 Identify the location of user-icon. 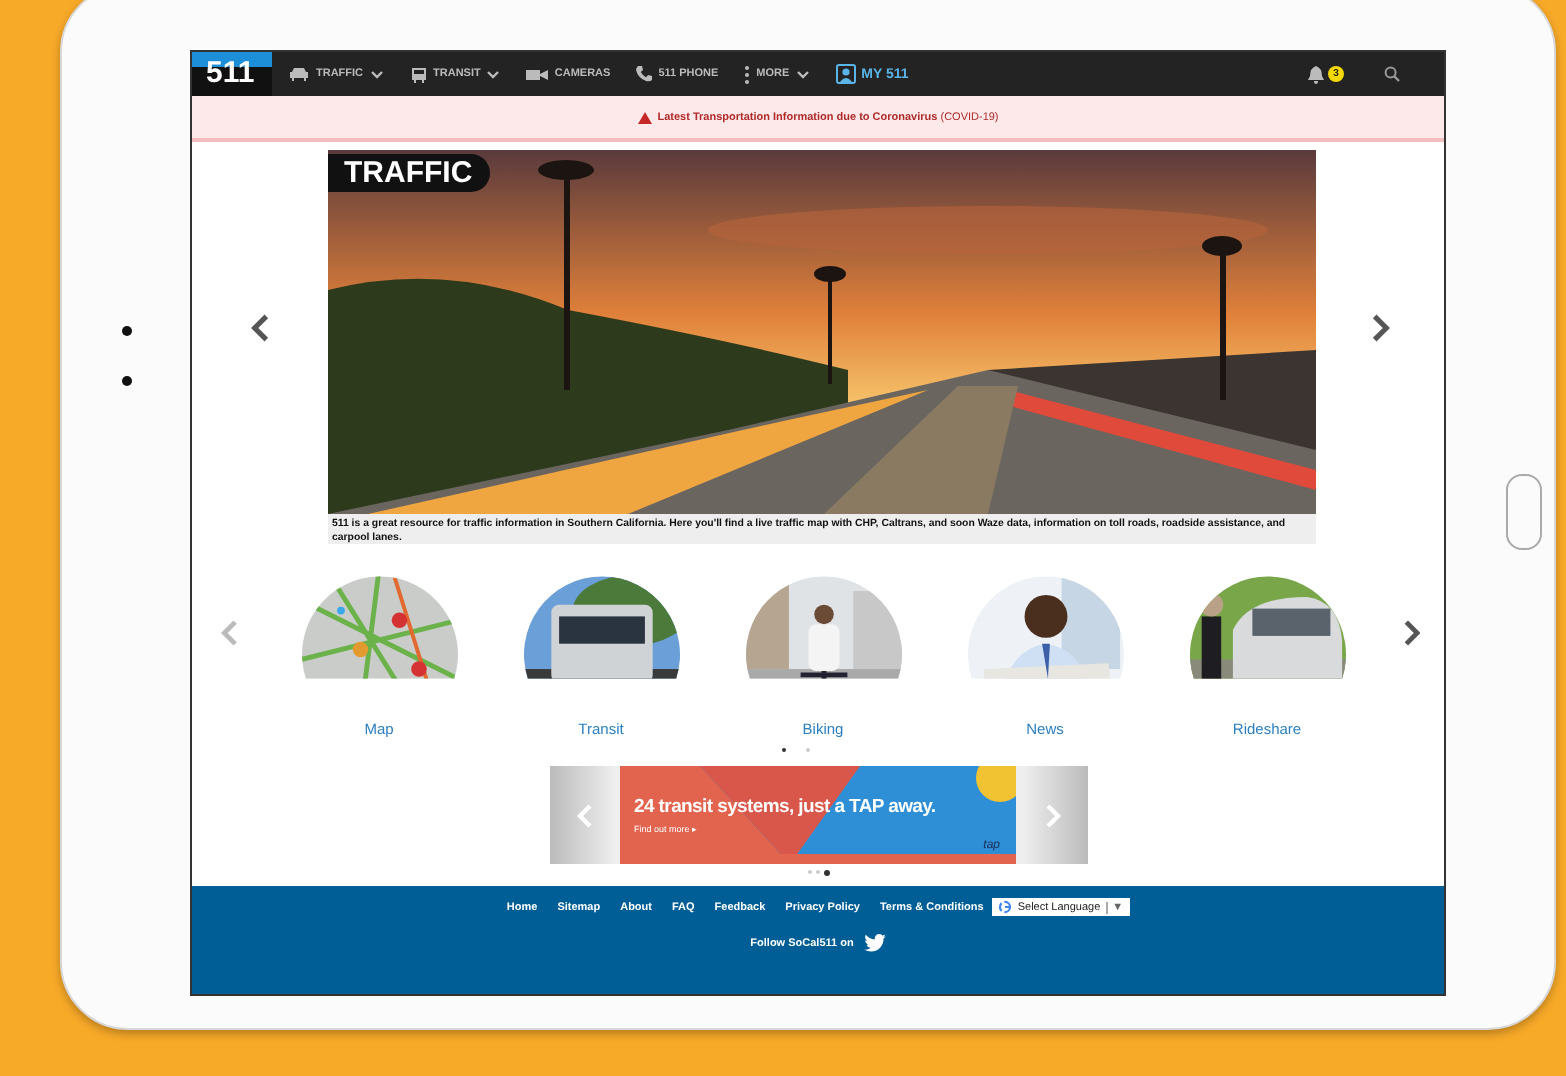
(845, 74).